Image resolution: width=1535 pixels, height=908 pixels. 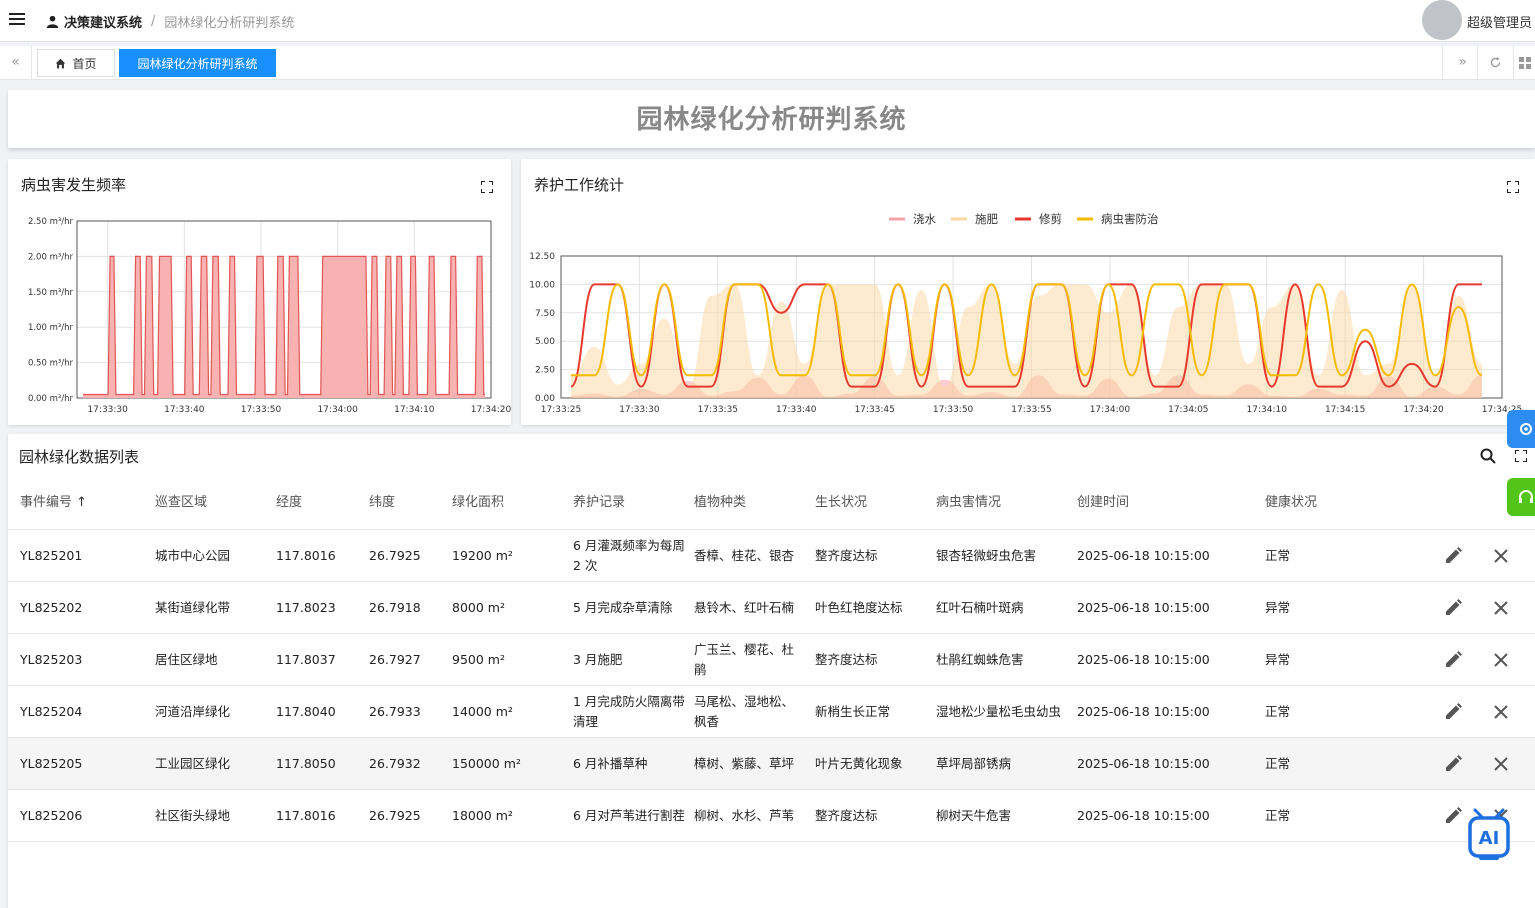 I want to click on page-header: 园林绿化分析研判系统, so click(x=771, y=119).